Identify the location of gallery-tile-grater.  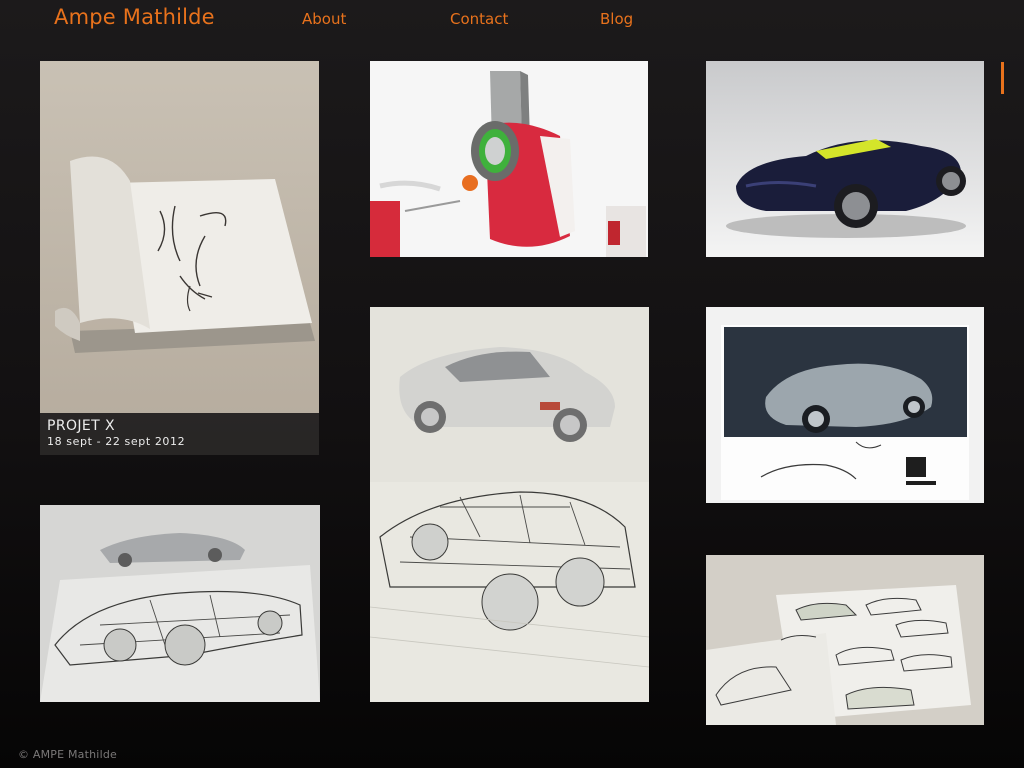
(509, 159).